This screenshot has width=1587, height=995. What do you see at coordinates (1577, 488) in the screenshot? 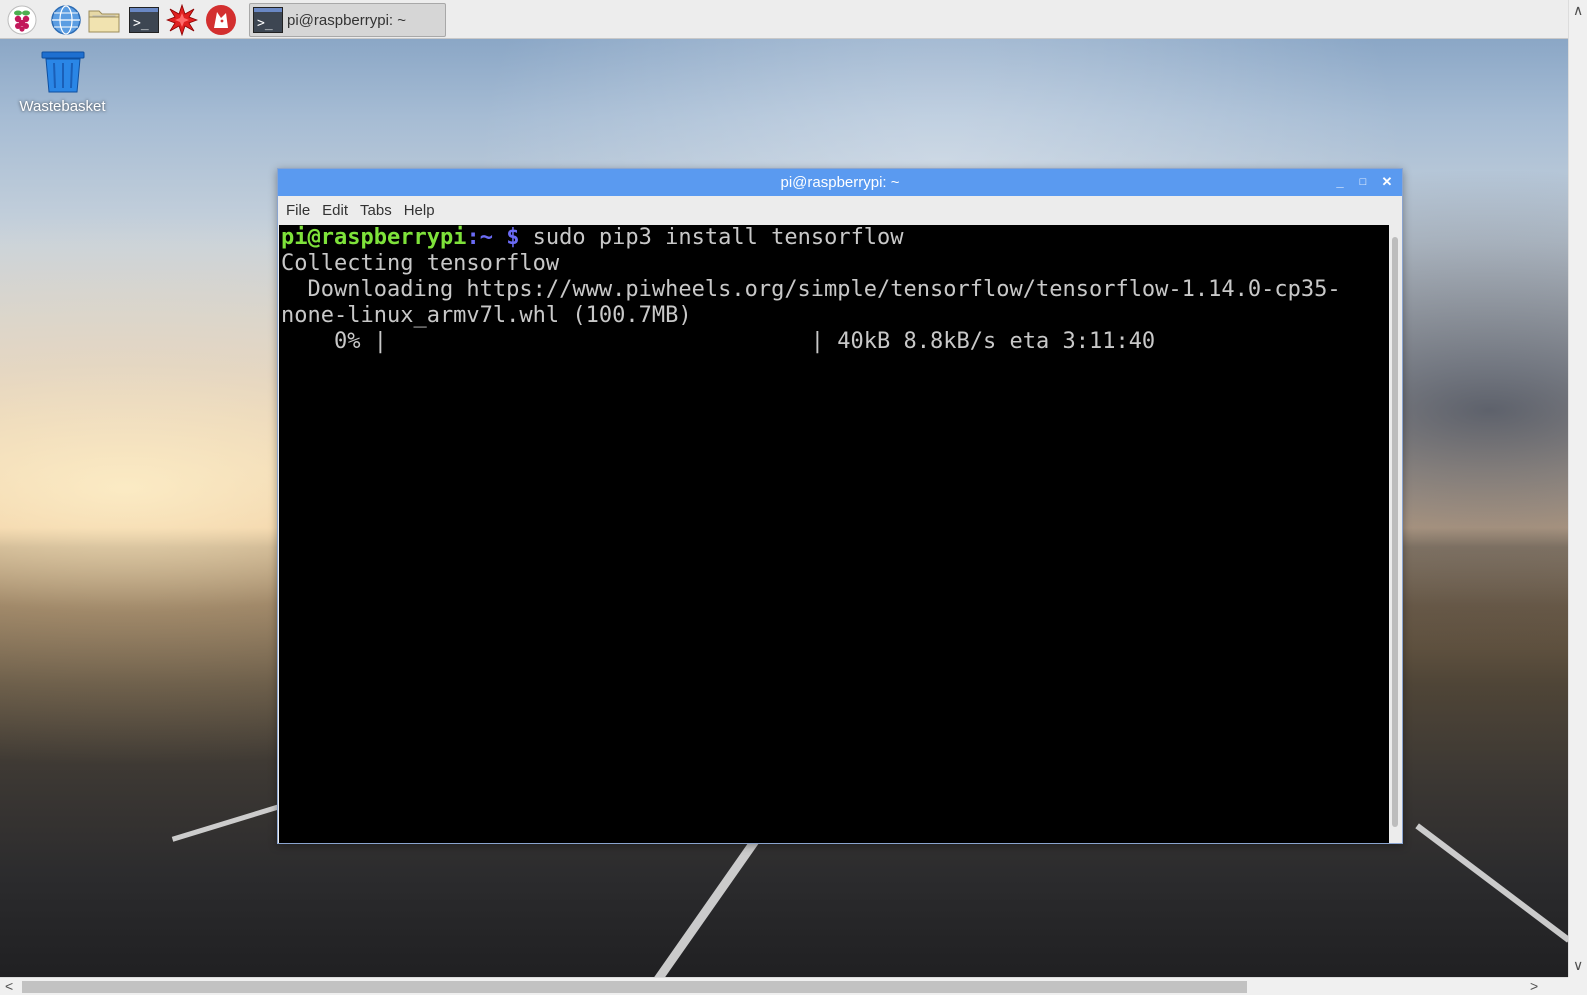
I see `page-vertical-scrollbar: ∧ ∨` at bounding box center [1577, 488].